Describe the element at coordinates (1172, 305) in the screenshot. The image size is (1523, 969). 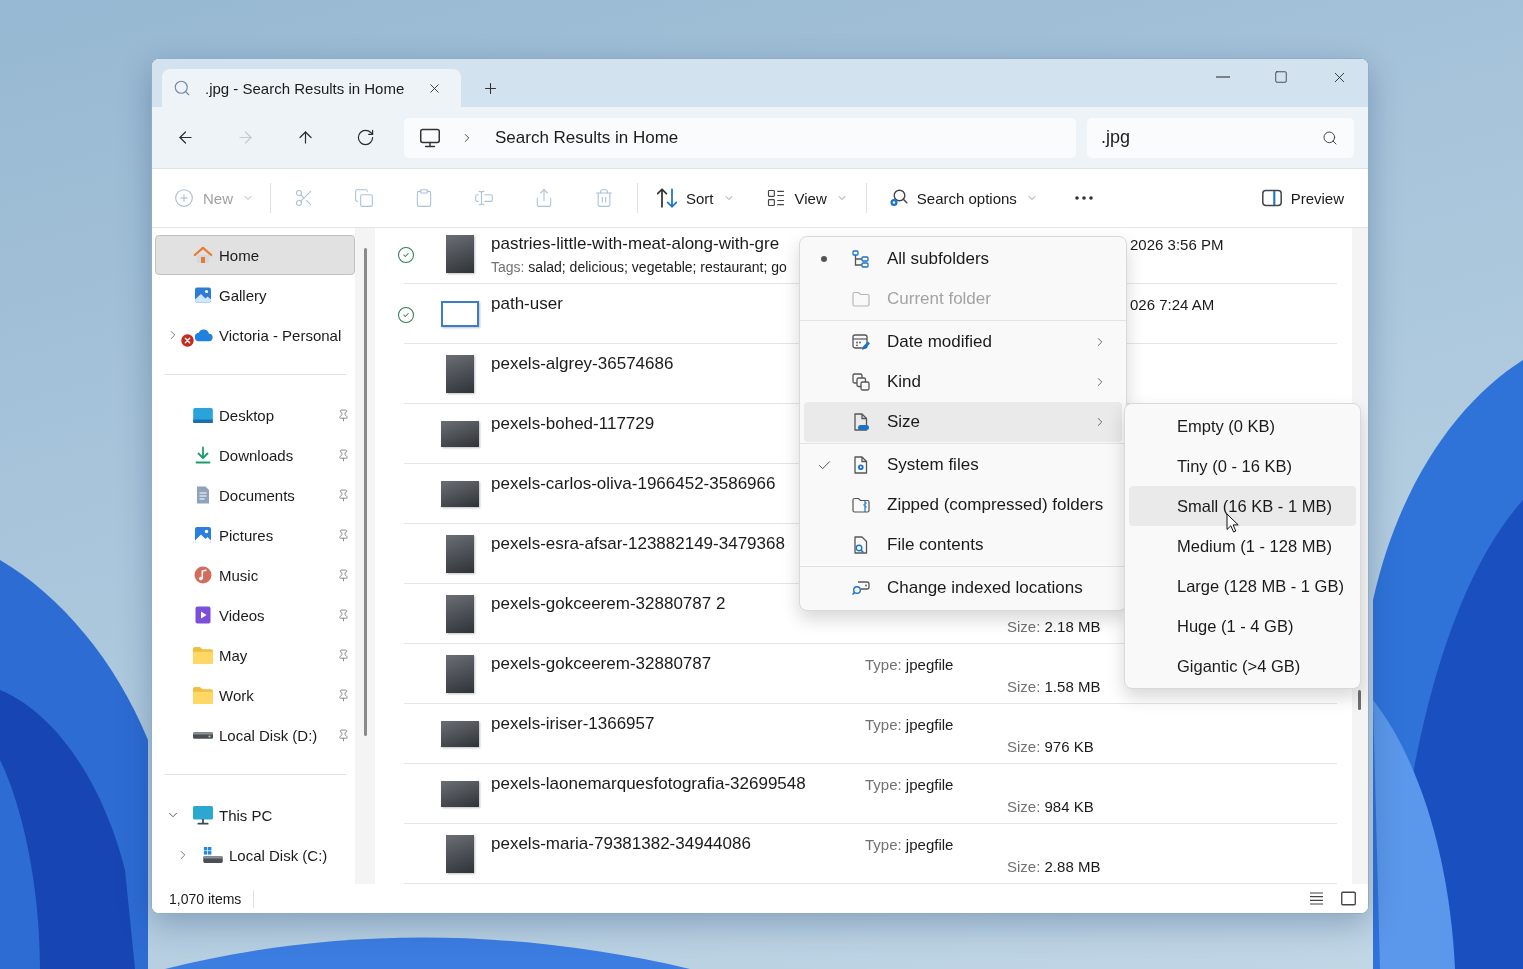
I see `date-modified: 026 7:24 AM` at that location.